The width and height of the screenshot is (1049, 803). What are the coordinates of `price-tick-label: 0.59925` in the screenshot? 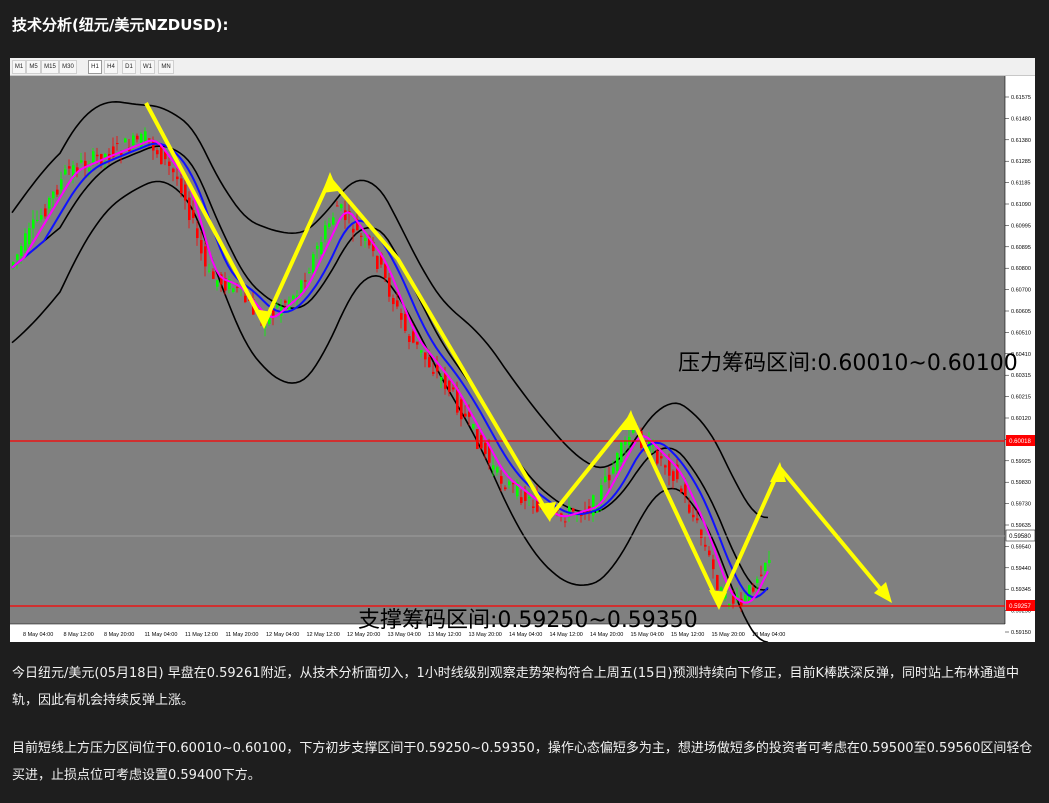 It's located at (1021, 462).